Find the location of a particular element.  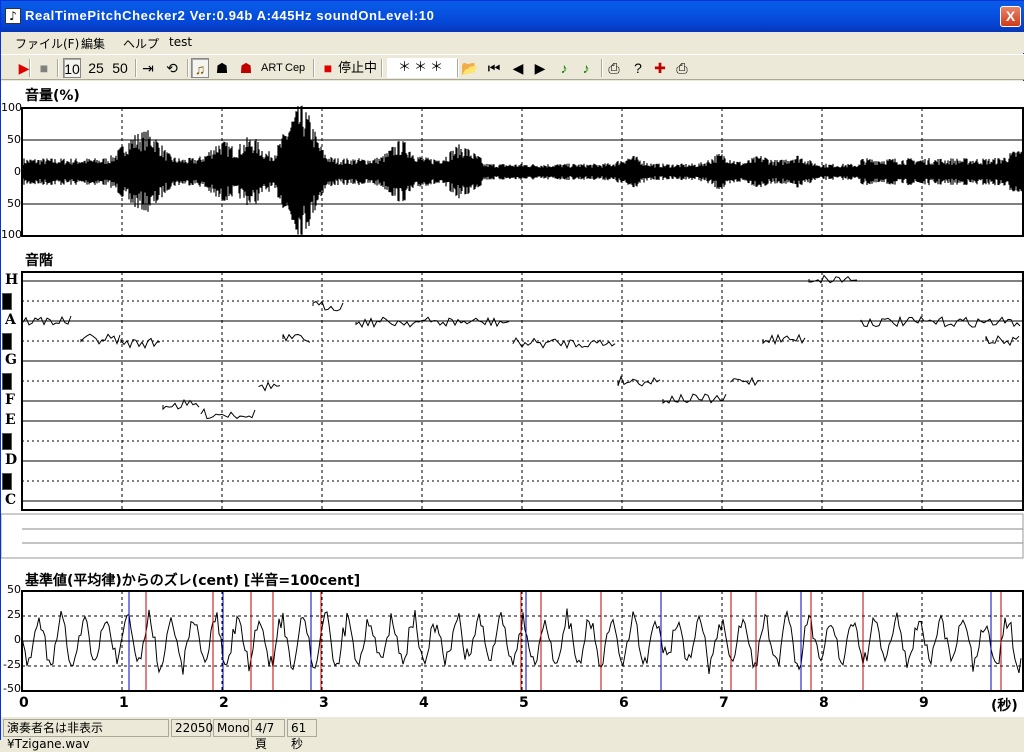

status-bar: 演奏者名は非表示¥Tzigane.wav 22050 Mono 4/7頁 61秒 is located at coordinates (512, 734).